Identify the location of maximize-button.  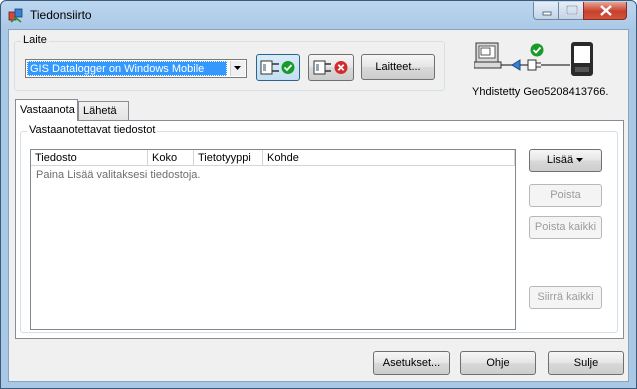
(571, 11).